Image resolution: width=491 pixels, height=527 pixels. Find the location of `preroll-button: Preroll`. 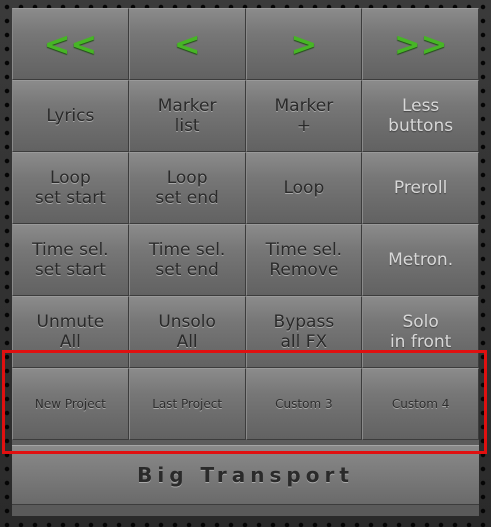

preroll-button: Preroll is located at coordinates (420, 188).